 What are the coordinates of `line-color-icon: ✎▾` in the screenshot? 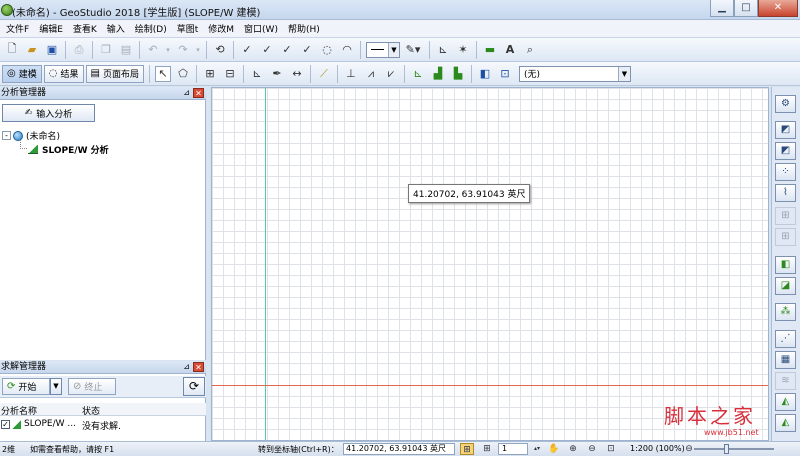 It's located at (413, 50).